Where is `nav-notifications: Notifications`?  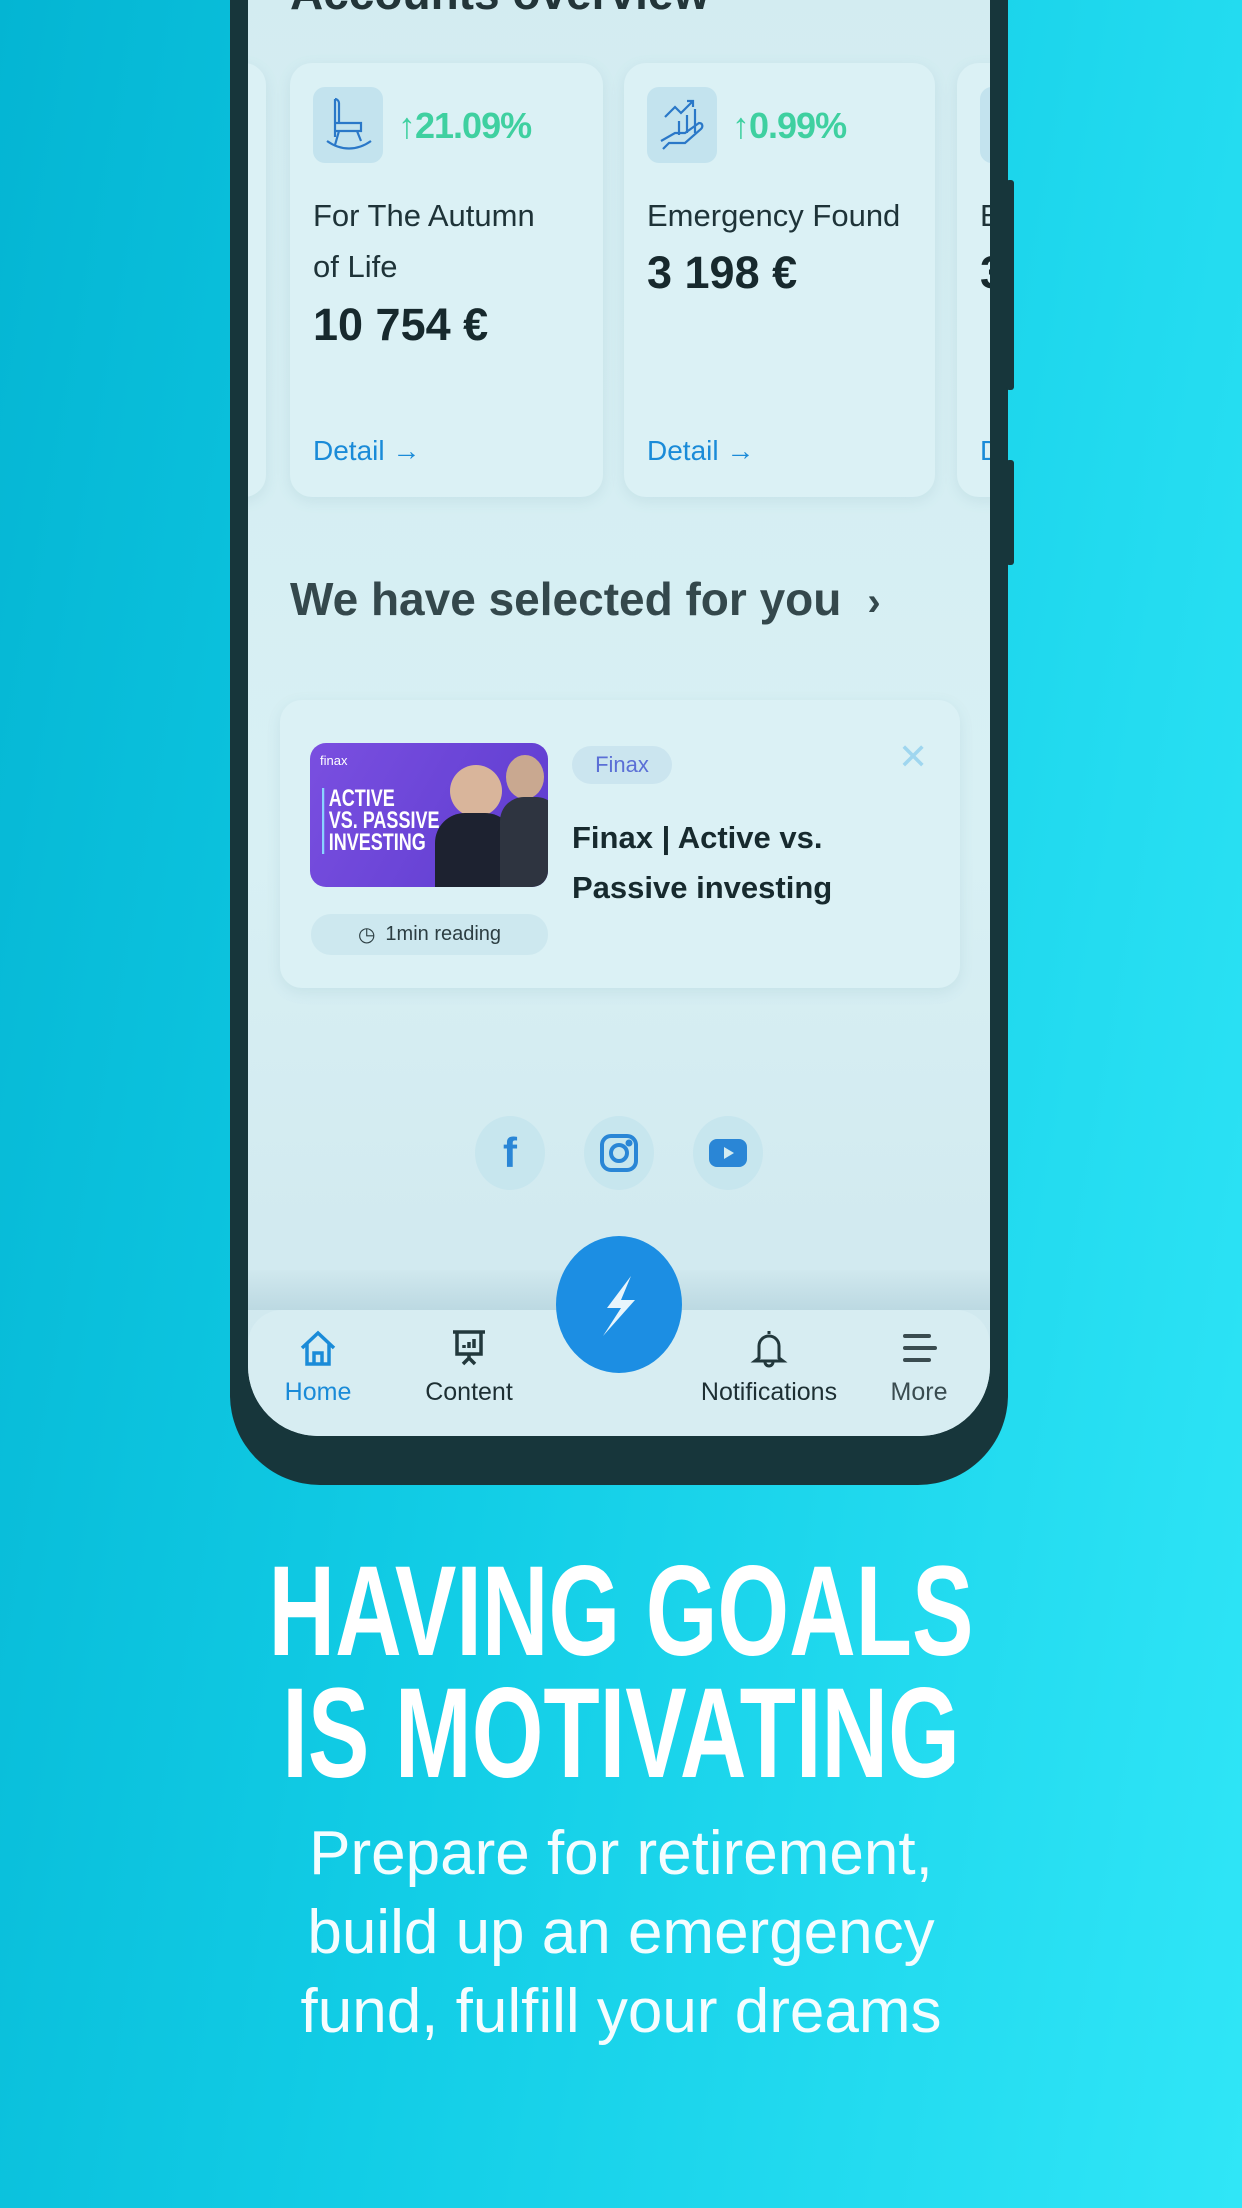 nav-notifications: Notifications is located at coordinates (769, 1367).